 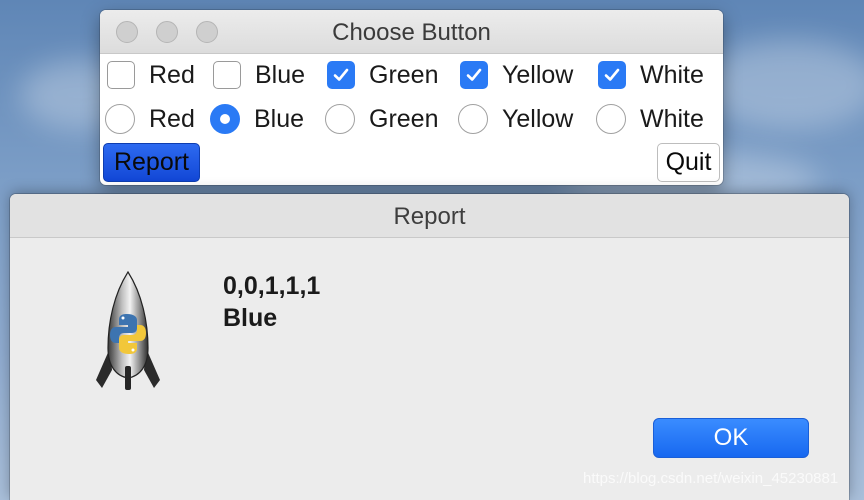 I want to click on radio-label: Blue, so click(x=279, y=118).